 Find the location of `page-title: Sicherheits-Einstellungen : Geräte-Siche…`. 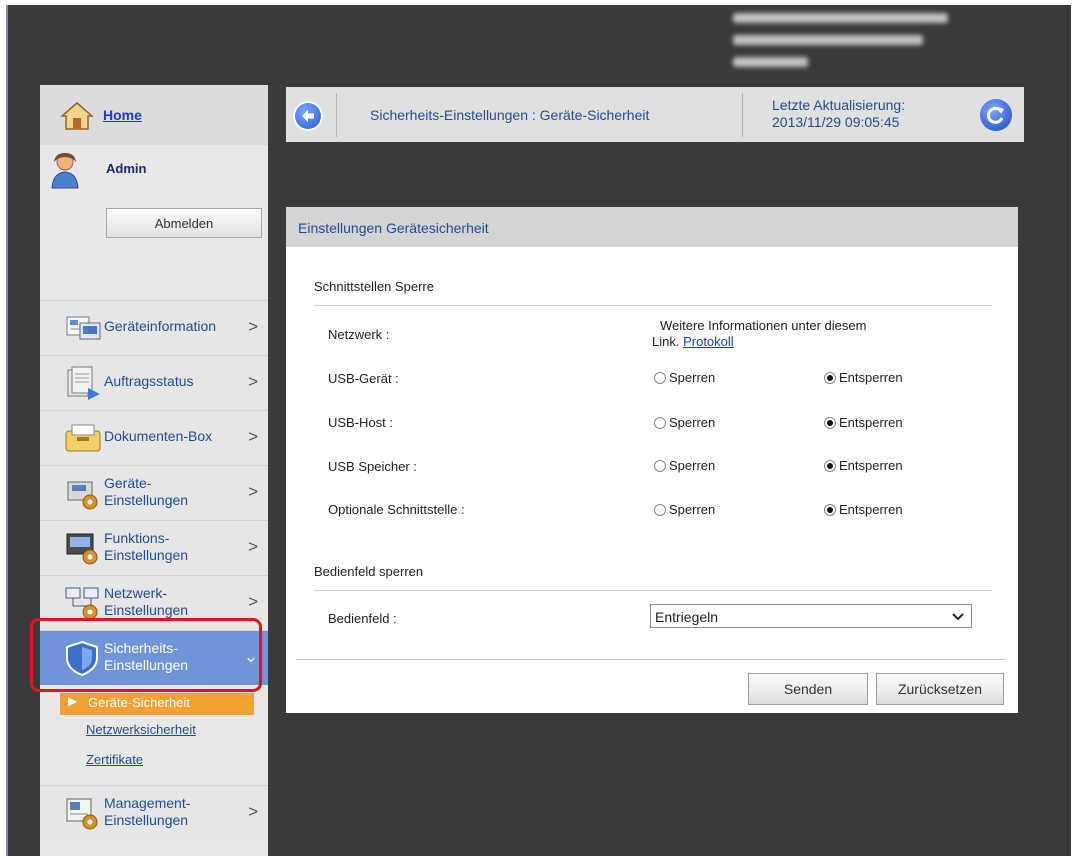

page-title: Sicherheits-Einstellungen : Geräte-Siche… is located at coordinates (510, 115).